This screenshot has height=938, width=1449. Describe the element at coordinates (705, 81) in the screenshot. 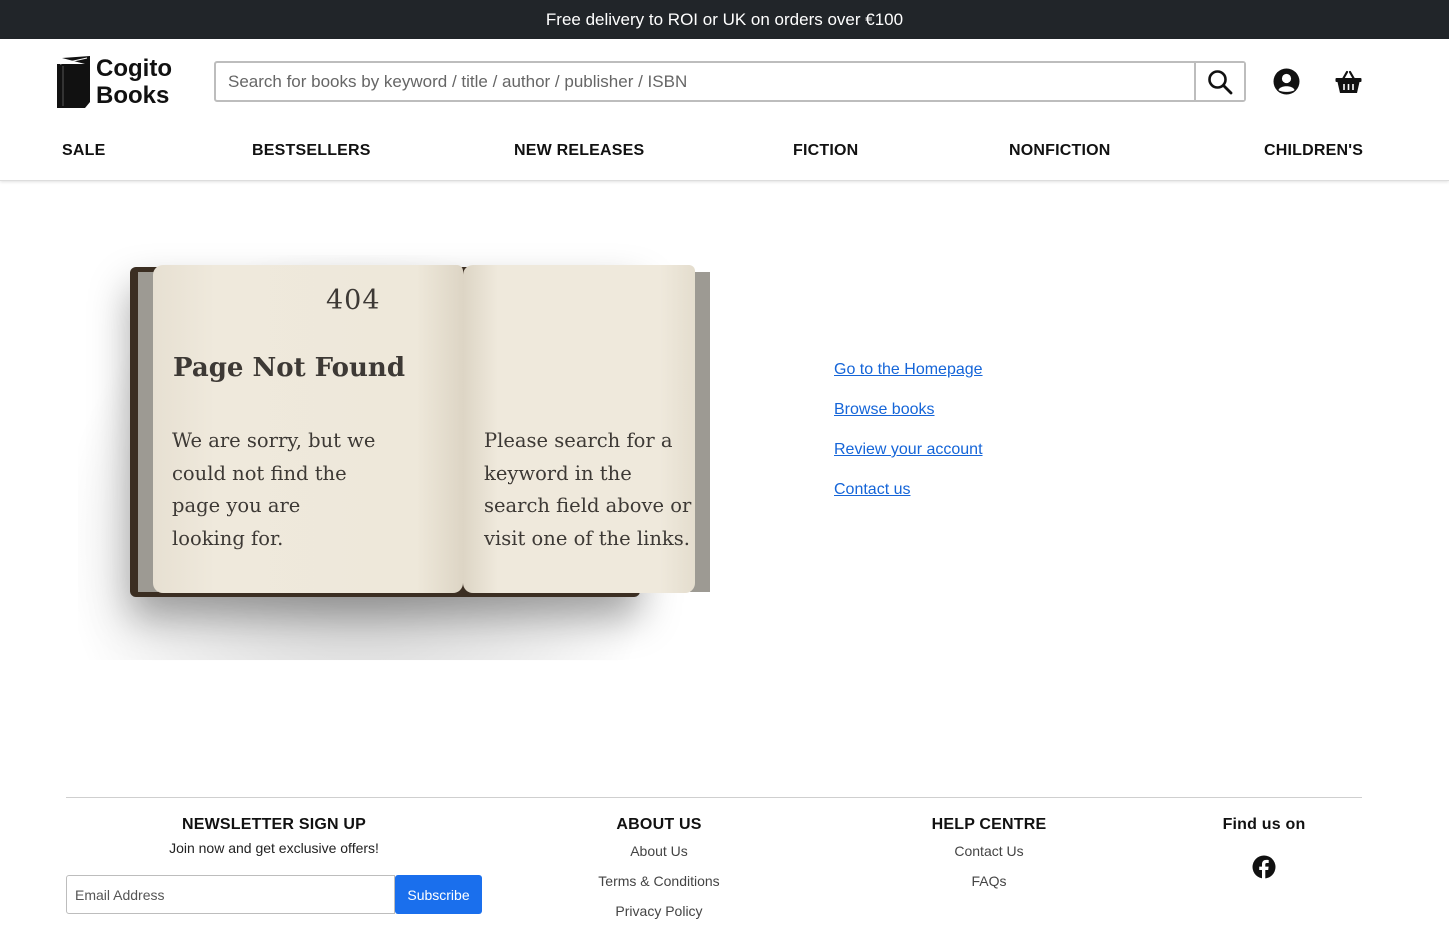

I see `search-input` at that location.